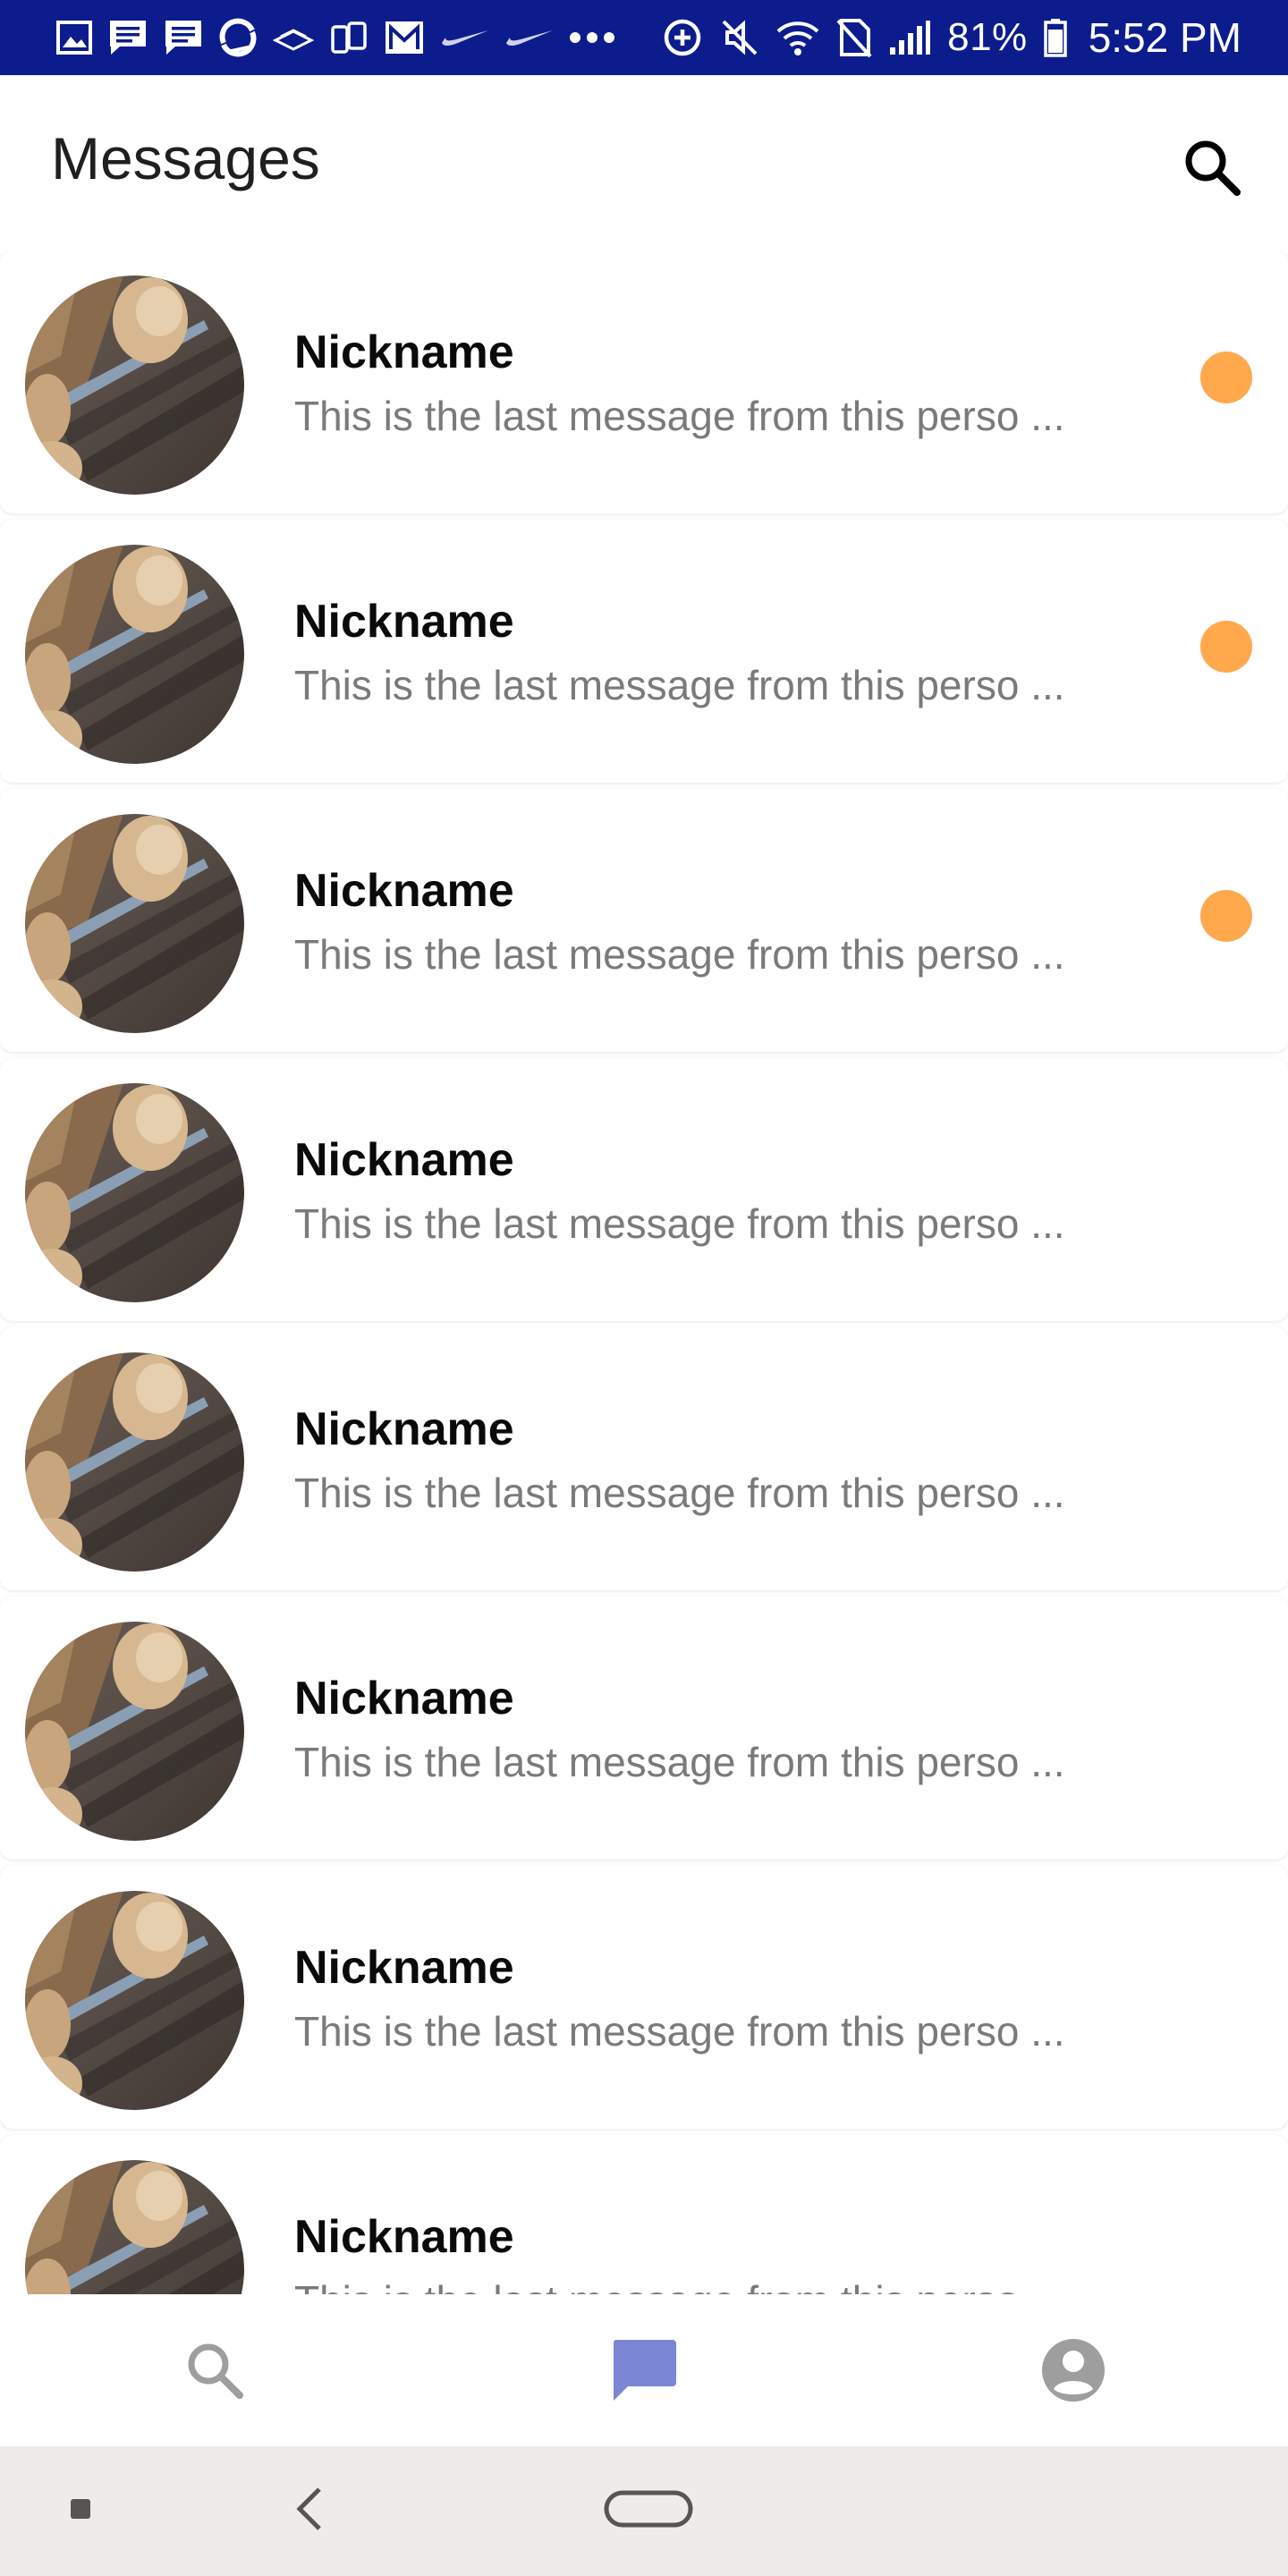 This screenshot has height=2576, width=1288. What do you see at coordinates (592, 37) in the screenshot?
I see `more-dots-icon` at bounding box center [592, 37].